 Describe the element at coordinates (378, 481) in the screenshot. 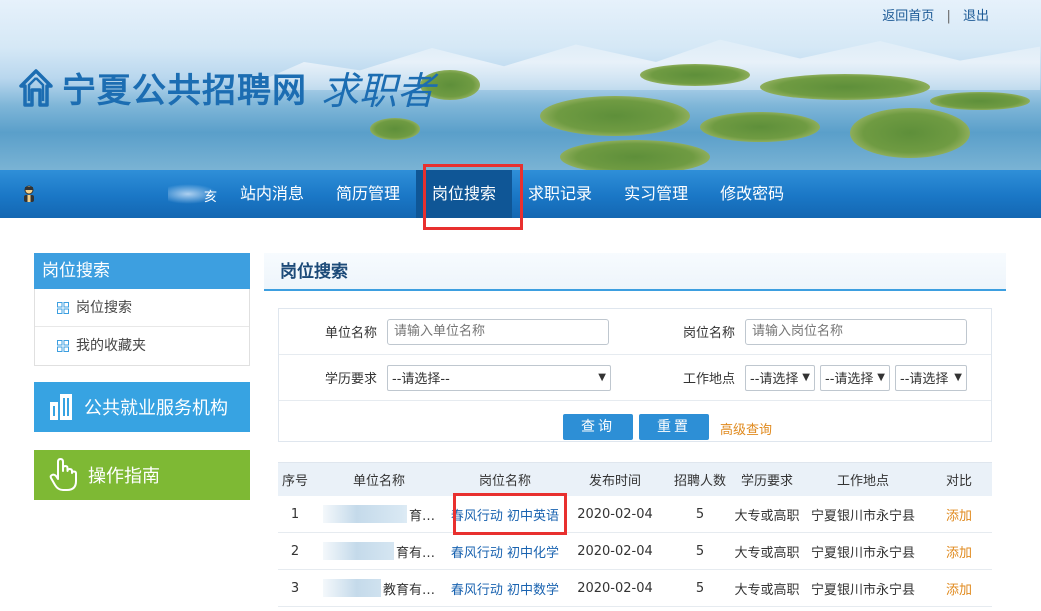

I see `col-unit: 单位名称` at that location.